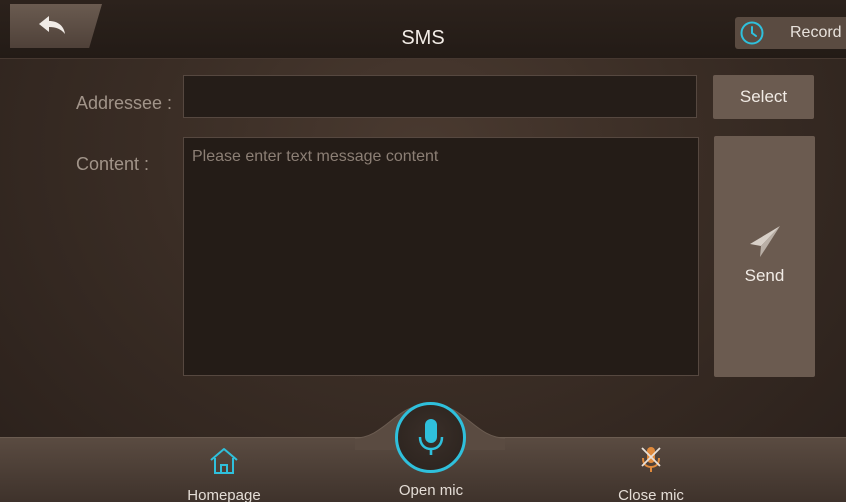  Describe the element at coordinates (431, 490) in the screenshot. I see `open-mic-label: Open mic` at that location.